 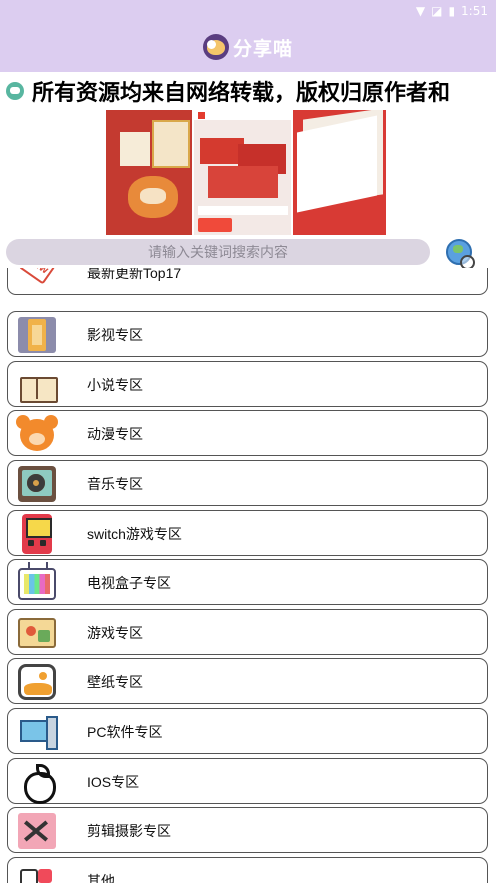 What do you see at coordinates (37, 276) in the screenshot?
I see `new-badge-icon` at bounding box center [37, 276].